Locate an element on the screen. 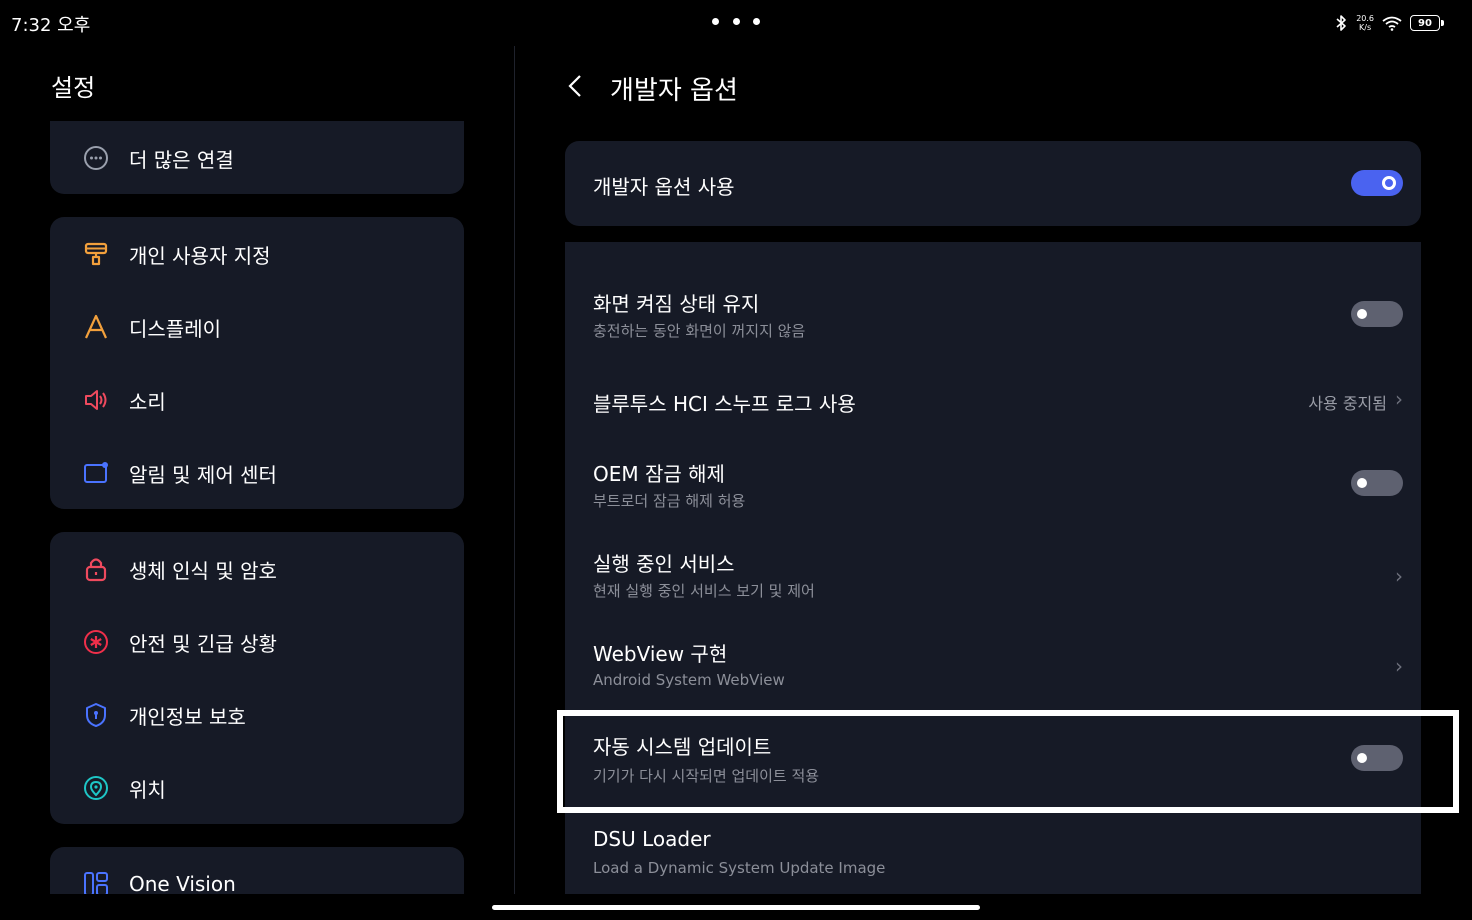  setting-bluetooth-hci-snoop: 블루투스 HCI 스누프 로그 사용 사용 중지됨 › is located at coordinates (993, 402).